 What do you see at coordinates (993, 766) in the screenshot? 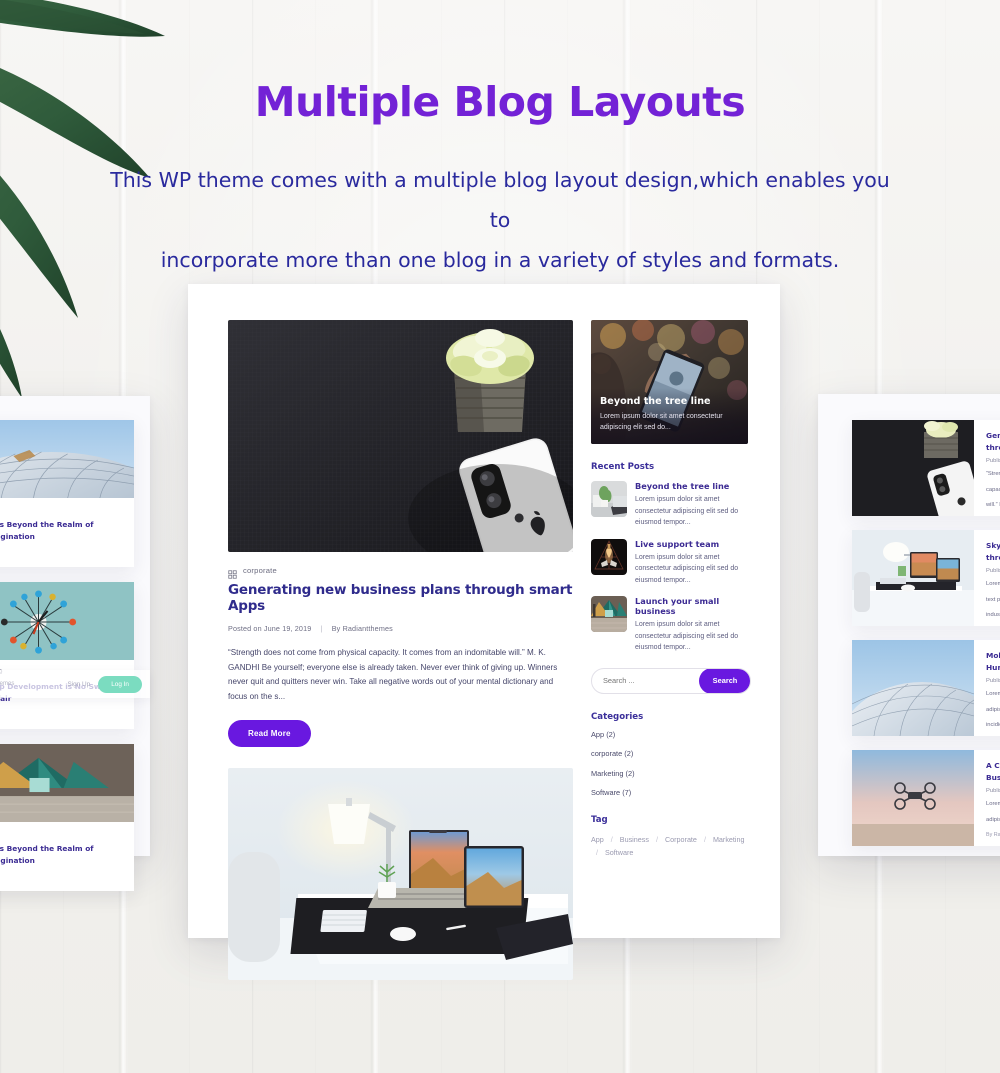
I see `post-title: A Creat` at bounding box center [993, 766].